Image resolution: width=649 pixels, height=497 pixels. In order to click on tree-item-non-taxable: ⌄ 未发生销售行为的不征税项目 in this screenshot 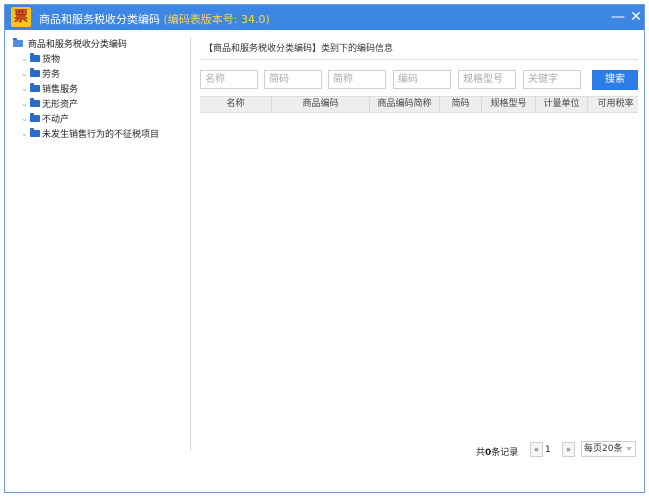, I will do `click(90, 134)`.